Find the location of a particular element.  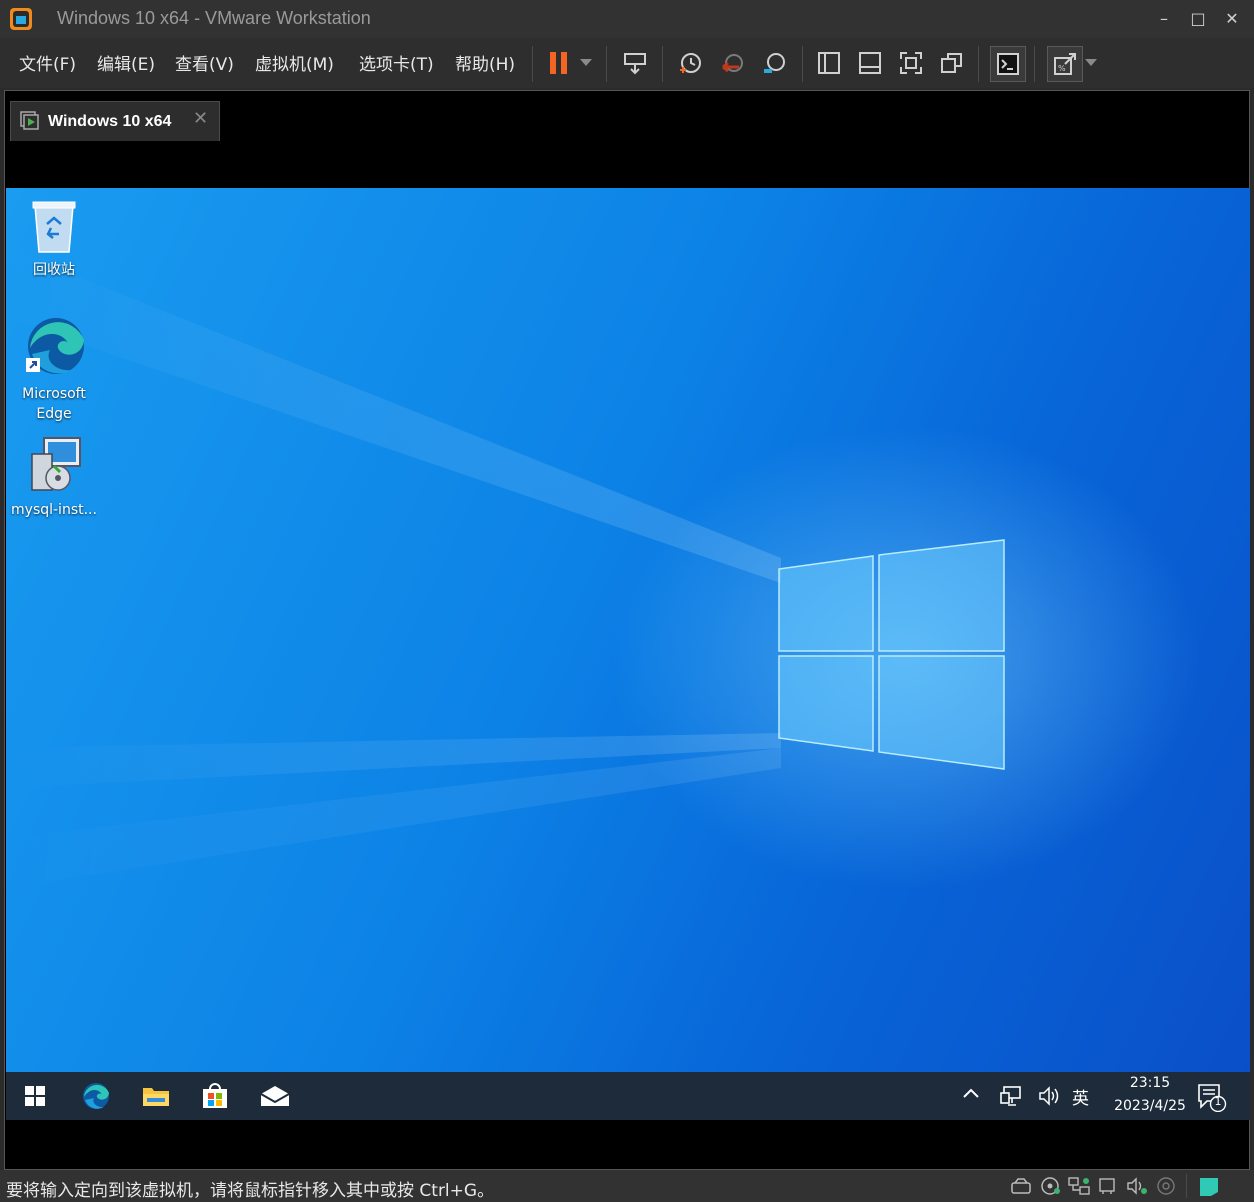

store-icon is located at coordinates (215, 1095).